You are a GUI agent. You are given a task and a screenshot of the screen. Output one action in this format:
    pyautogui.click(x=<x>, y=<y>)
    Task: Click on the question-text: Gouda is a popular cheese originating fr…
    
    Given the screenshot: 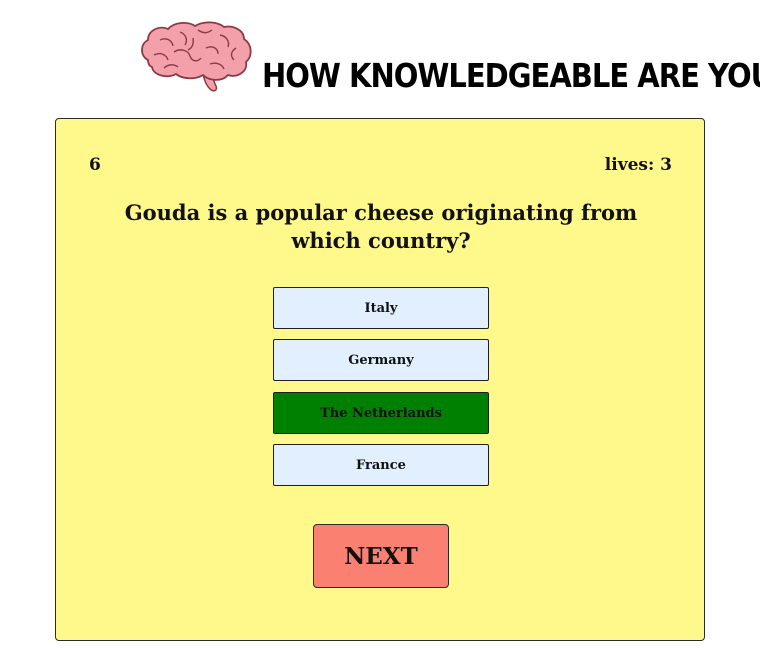 What is the action you would take?
    pyautogui.click(x=381, y=226)
    